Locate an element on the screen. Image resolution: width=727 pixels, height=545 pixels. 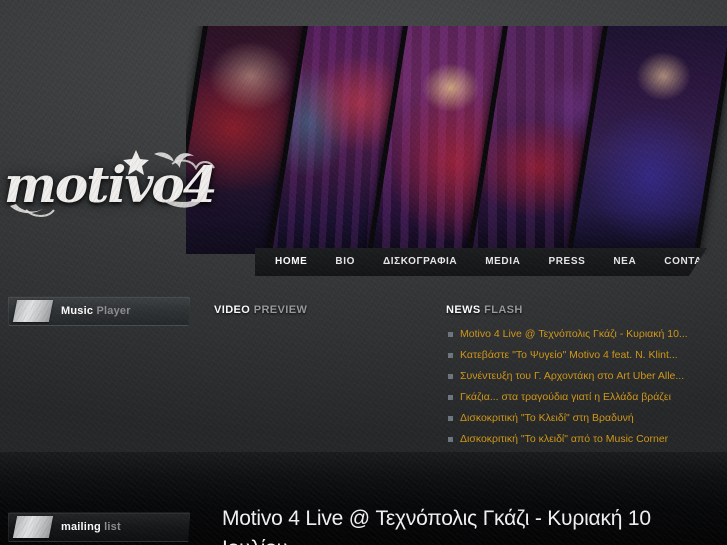
nav-item-bio: BIO is located at coordinates (345, 262).